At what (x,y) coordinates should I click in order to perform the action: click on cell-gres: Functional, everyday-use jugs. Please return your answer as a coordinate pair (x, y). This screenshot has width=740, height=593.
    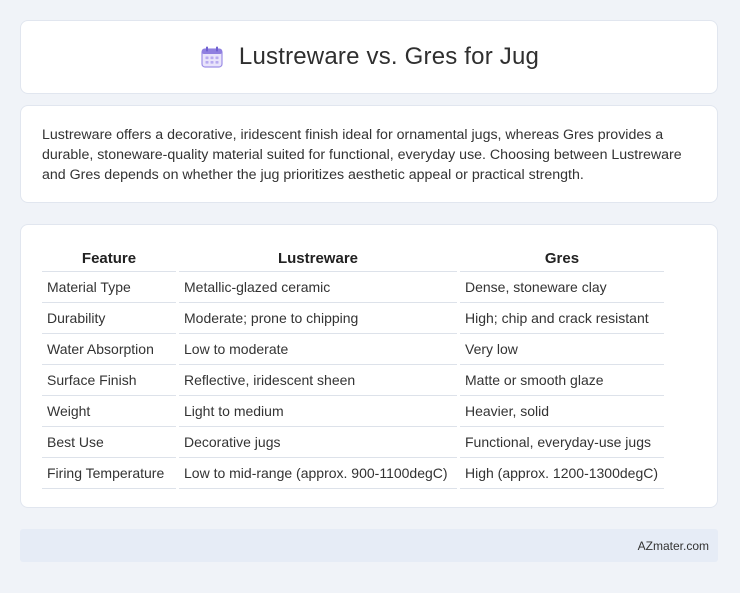
    Looking at the image, I should click on (562, 442).